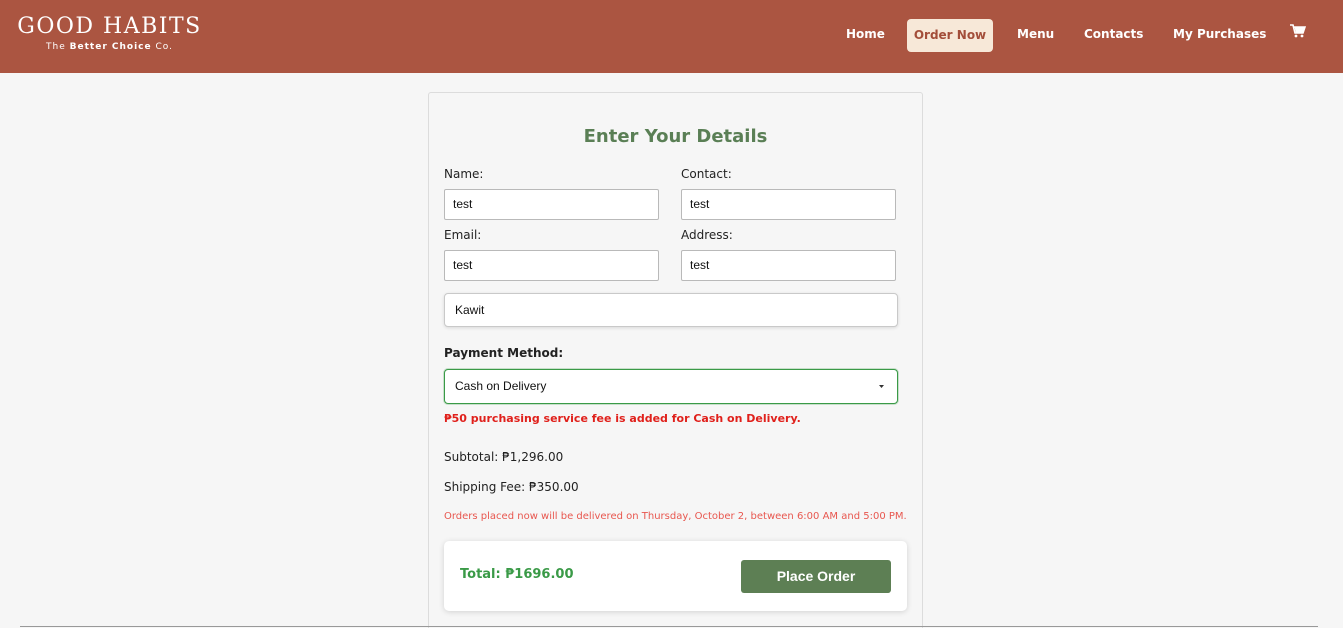  Describe the element at coordinates (162, 47) in the screenshot. I see `tagline-suffix: Co.` at that location.